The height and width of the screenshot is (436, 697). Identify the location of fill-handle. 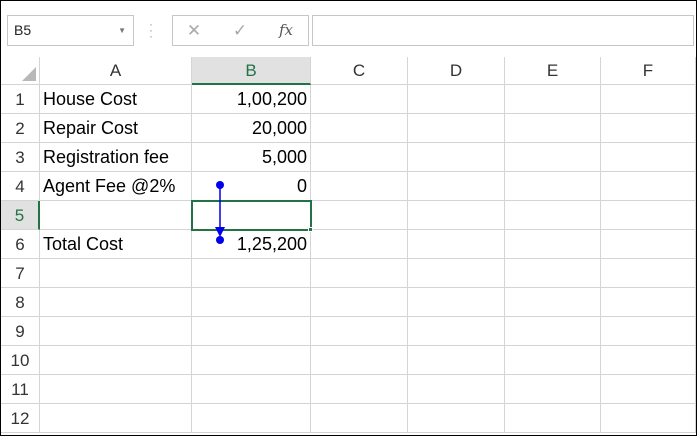
(310, 229).